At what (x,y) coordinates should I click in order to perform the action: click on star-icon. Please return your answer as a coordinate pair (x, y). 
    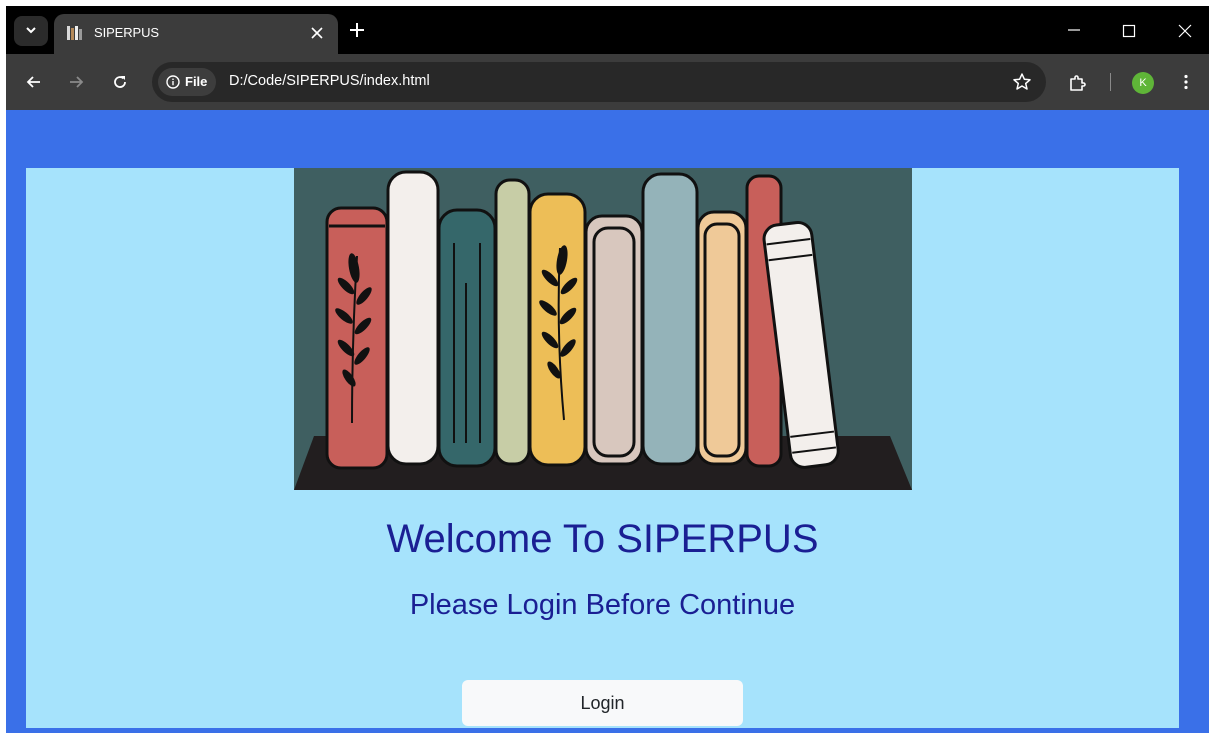
    Looking at the image, I should click on (1022, 81).